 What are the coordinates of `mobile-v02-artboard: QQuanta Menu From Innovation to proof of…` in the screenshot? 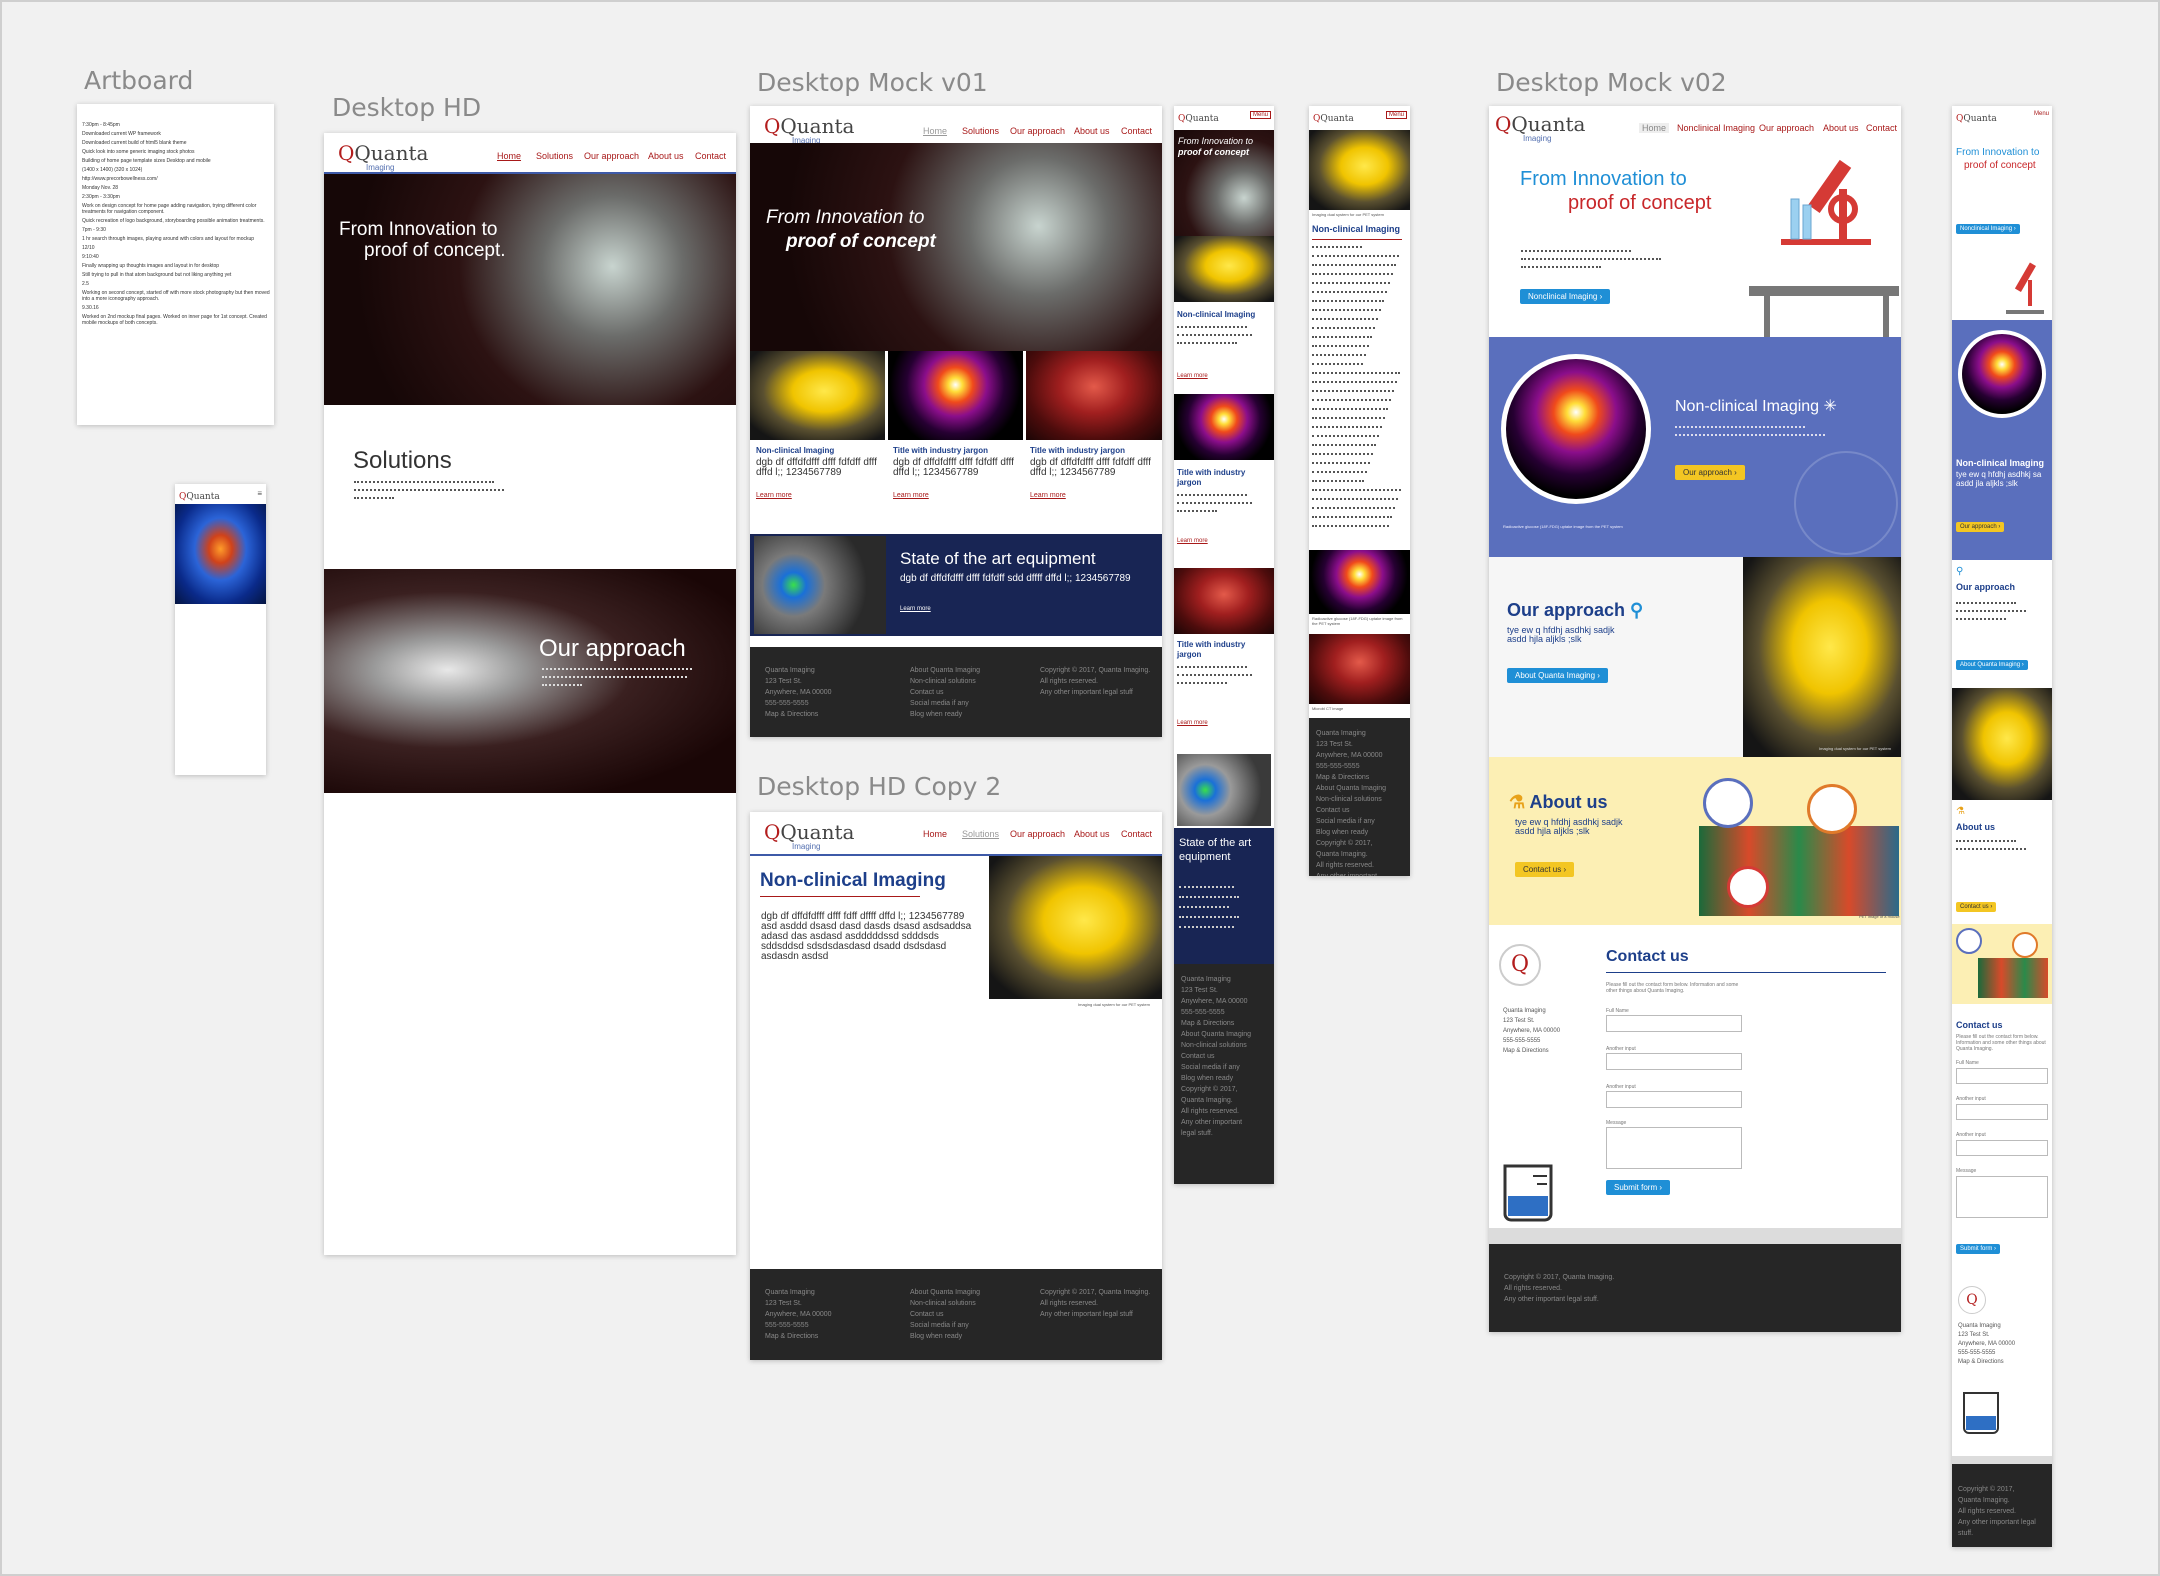 It's located at (2002, 826).